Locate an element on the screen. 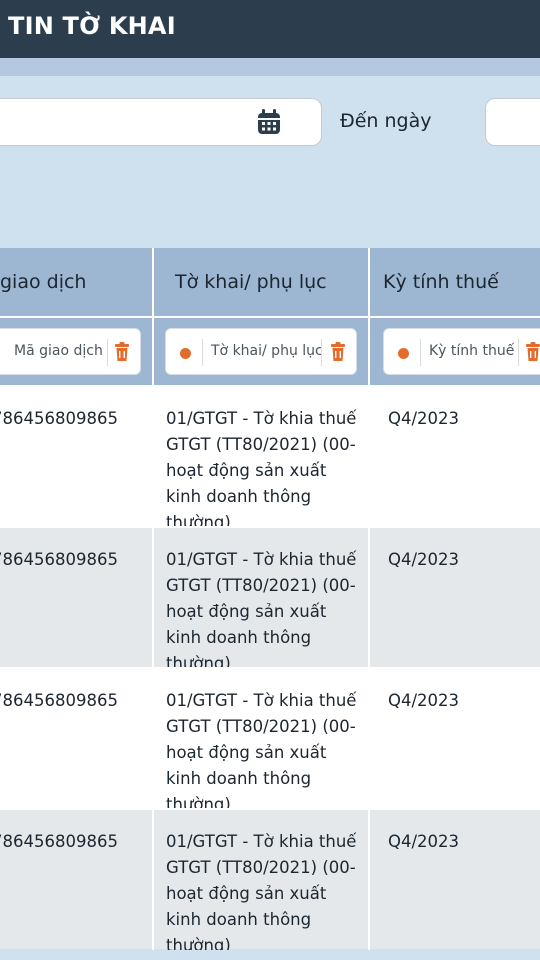 The height and width of the screenshot is (960, 540). to-date-input is located at coordinates (512, 122).